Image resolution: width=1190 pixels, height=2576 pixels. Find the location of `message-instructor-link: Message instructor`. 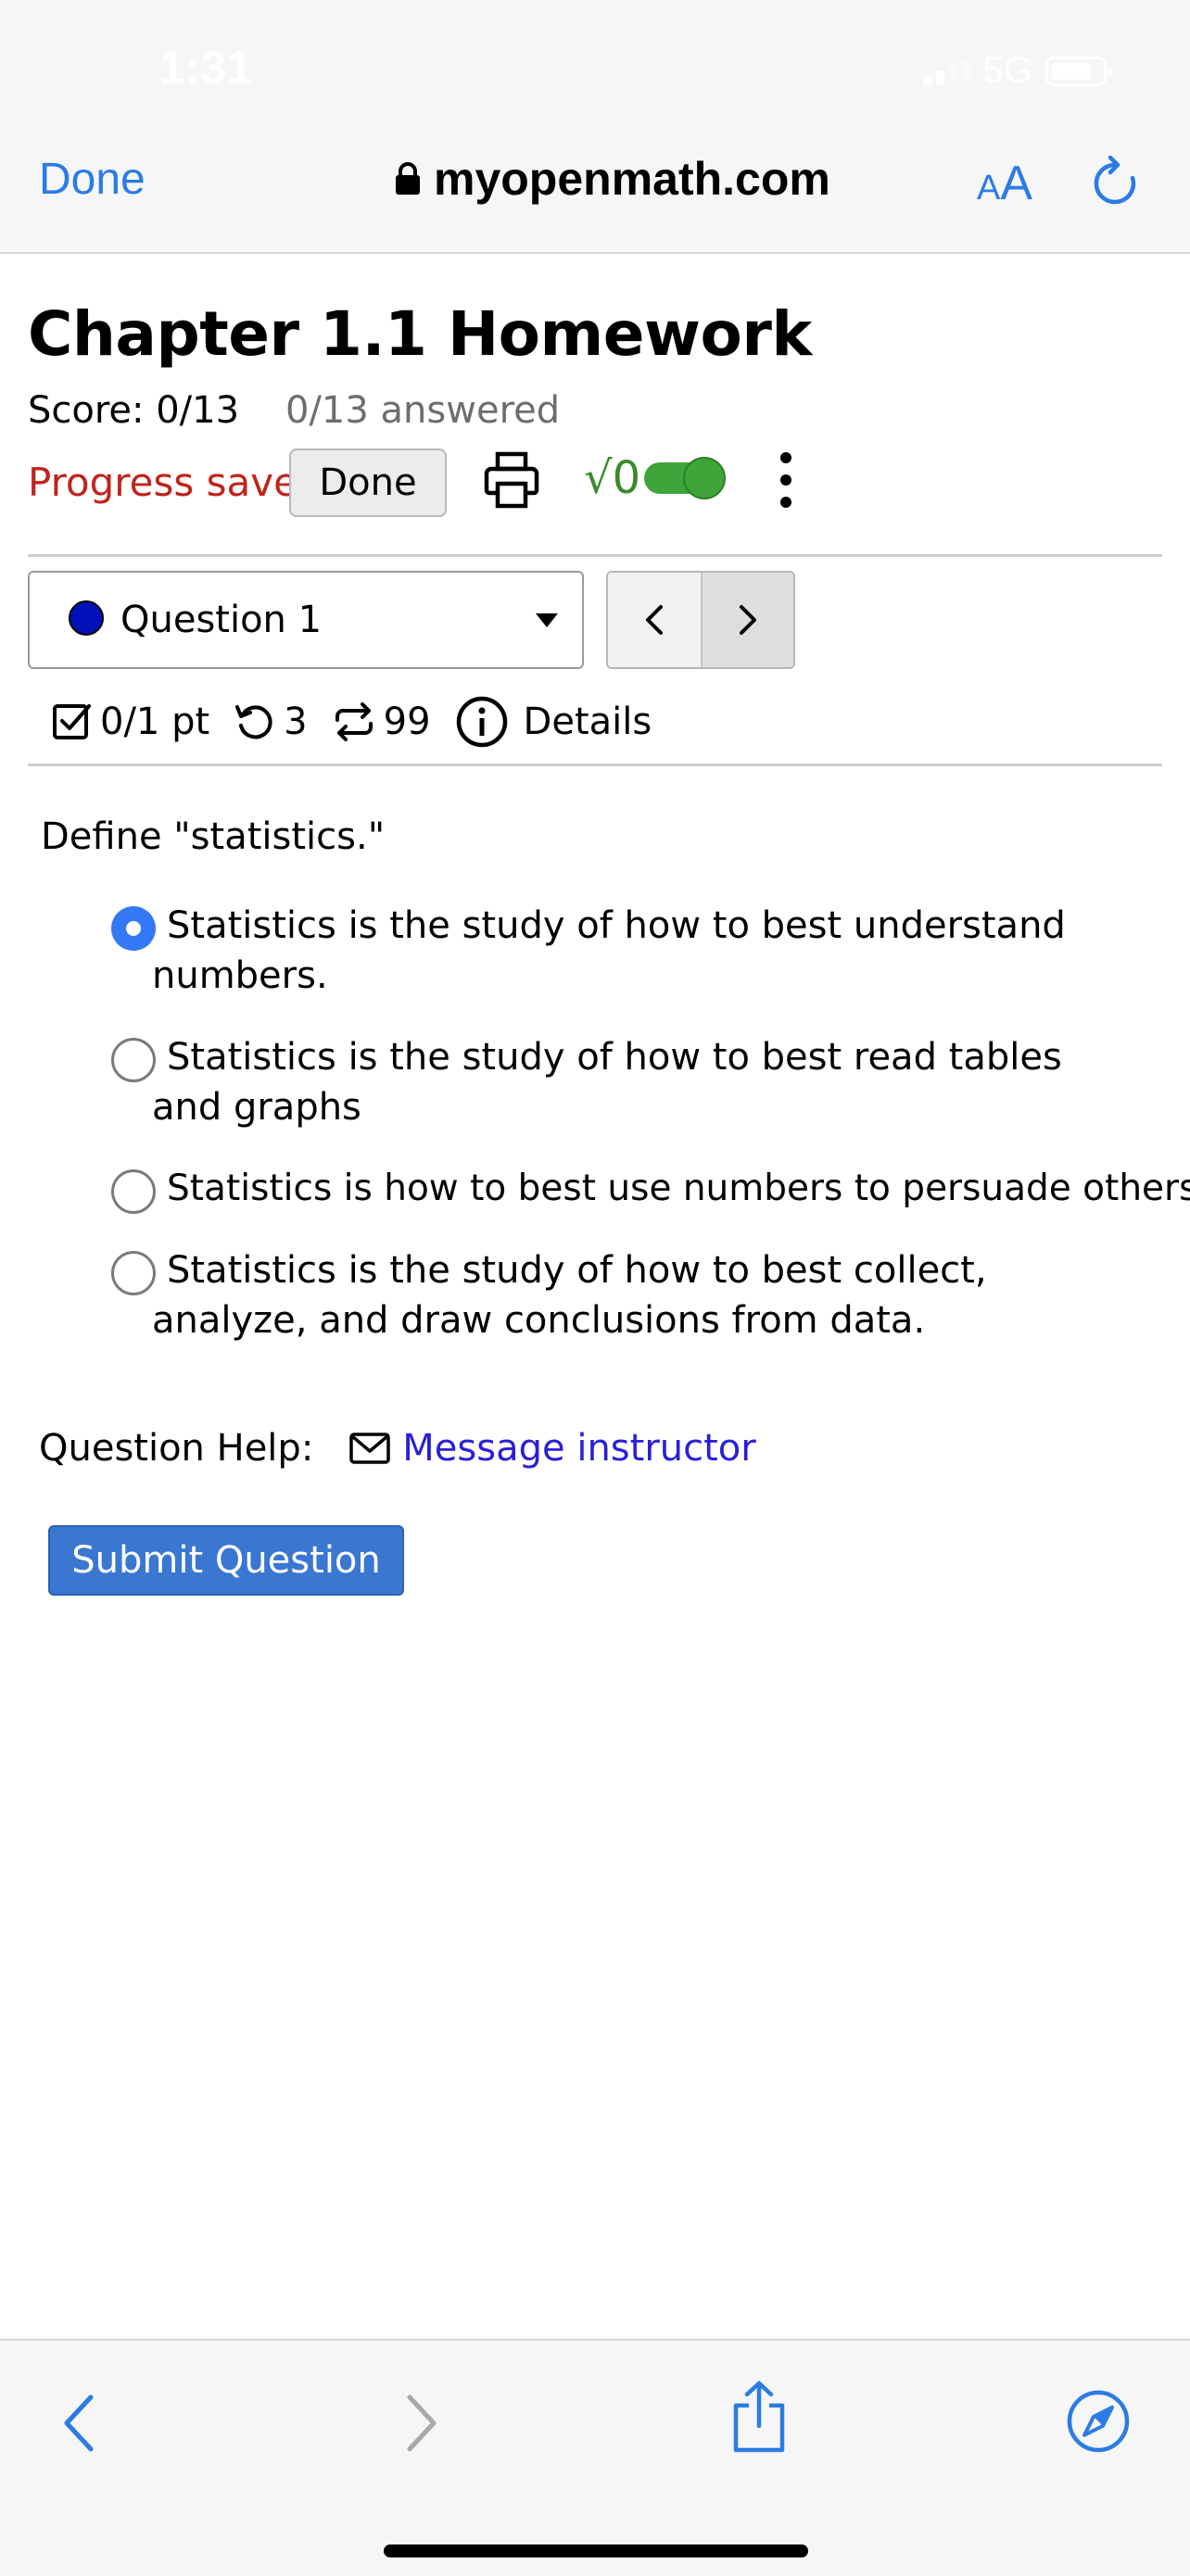

message-instructor-link: Message instructor is located at coordinates (552, 1448).